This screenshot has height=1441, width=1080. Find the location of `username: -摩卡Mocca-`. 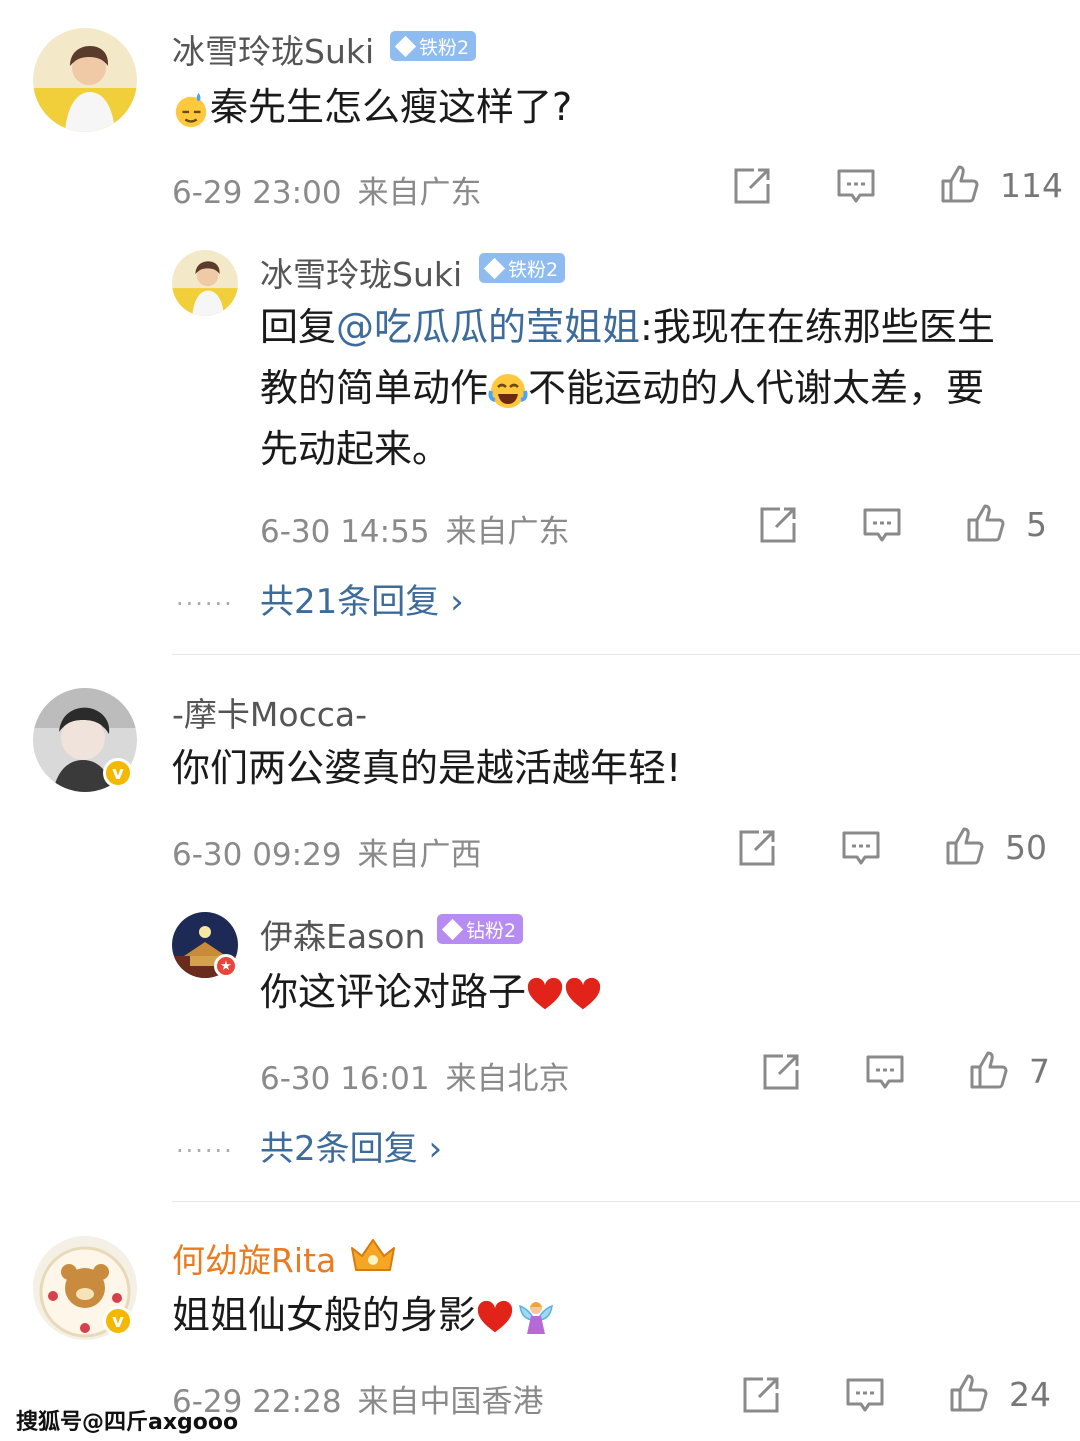

username: -摩卡Mocca- is located at coordinates (269, 712).